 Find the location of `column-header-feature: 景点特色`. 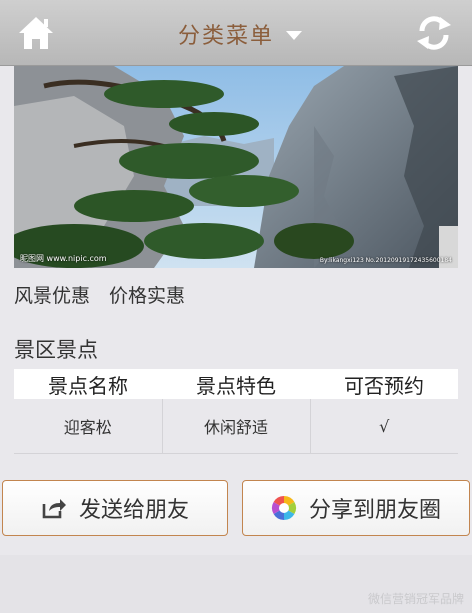

column-header-feature: 景点特色 is located at coordinates (236, 384).